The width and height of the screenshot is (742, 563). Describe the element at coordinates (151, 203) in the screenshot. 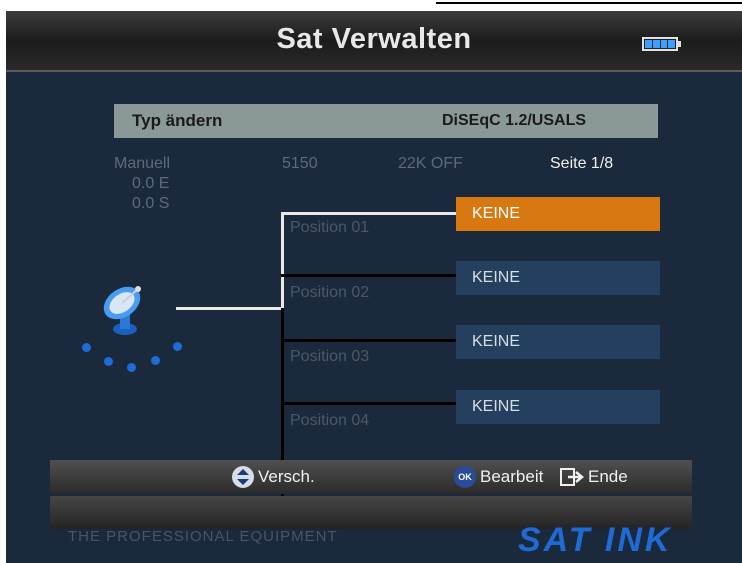

I see `coord-s-text: 0.0 S` at that location.